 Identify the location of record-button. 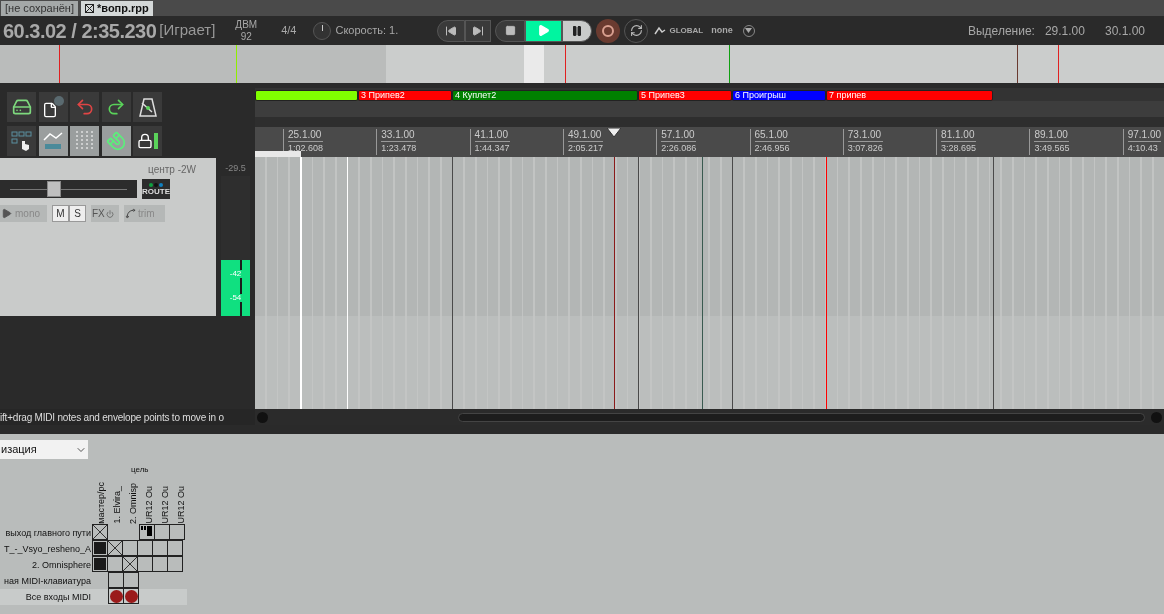
(608, 30).